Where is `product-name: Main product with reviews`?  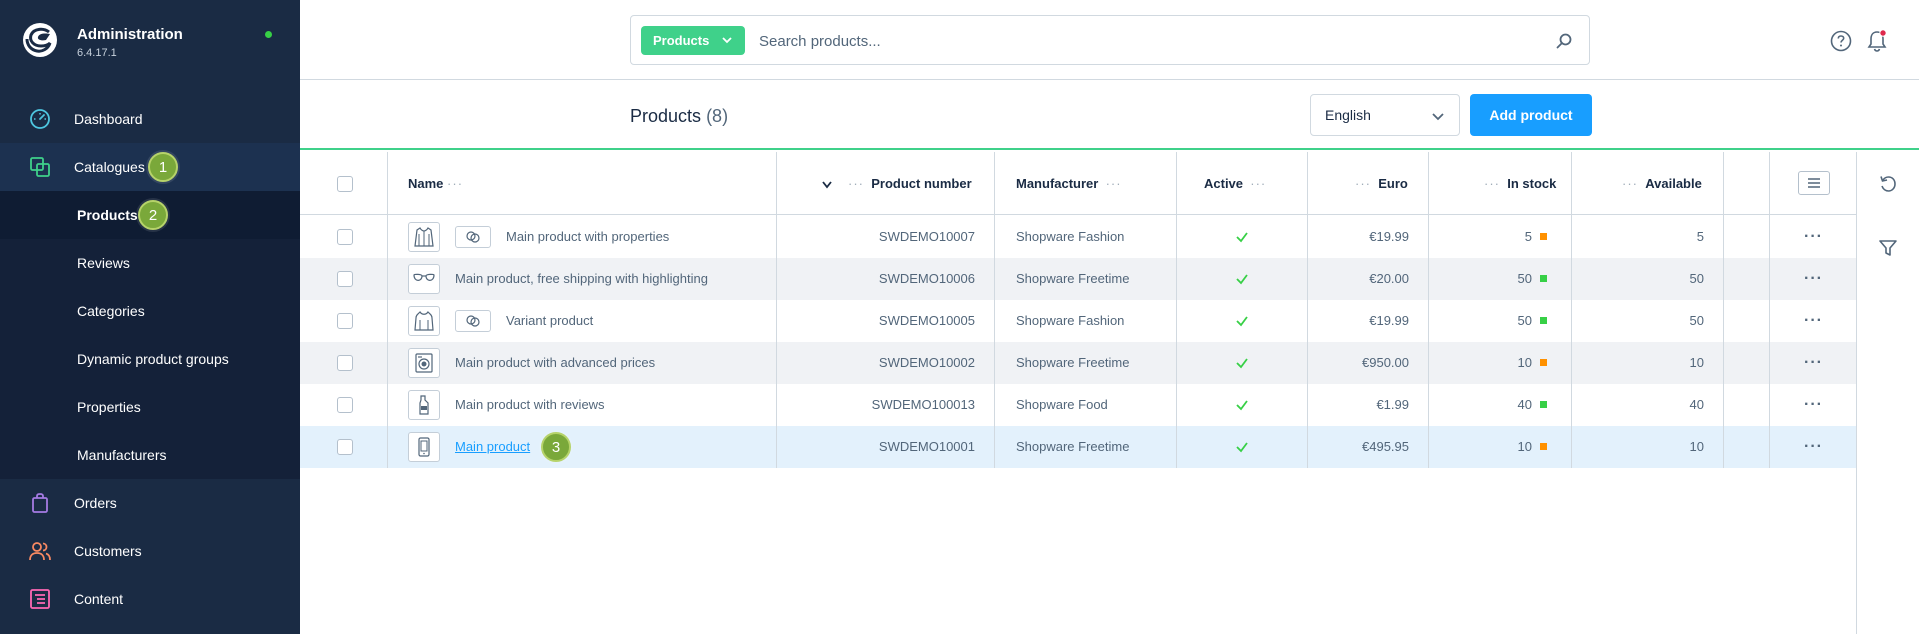 product-name: Main product with reviews is located at coordinates (530, 404).